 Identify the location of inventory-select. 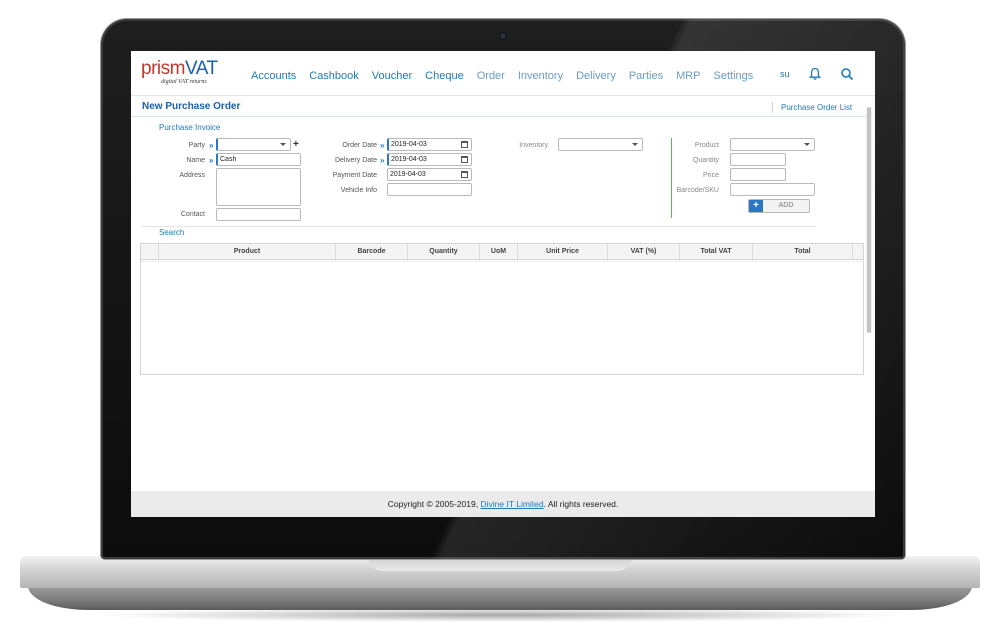
(600, 144).